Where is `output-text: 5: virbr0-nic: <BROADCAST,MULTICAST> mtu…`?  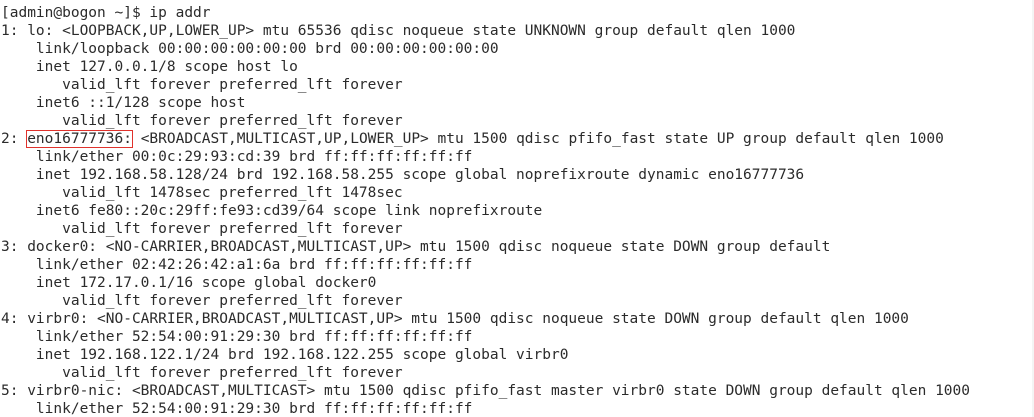 output-text: 5: virbr0-nic: <BROADCAST,MULTICAST> mtu… is located at coordinates (486, 391).